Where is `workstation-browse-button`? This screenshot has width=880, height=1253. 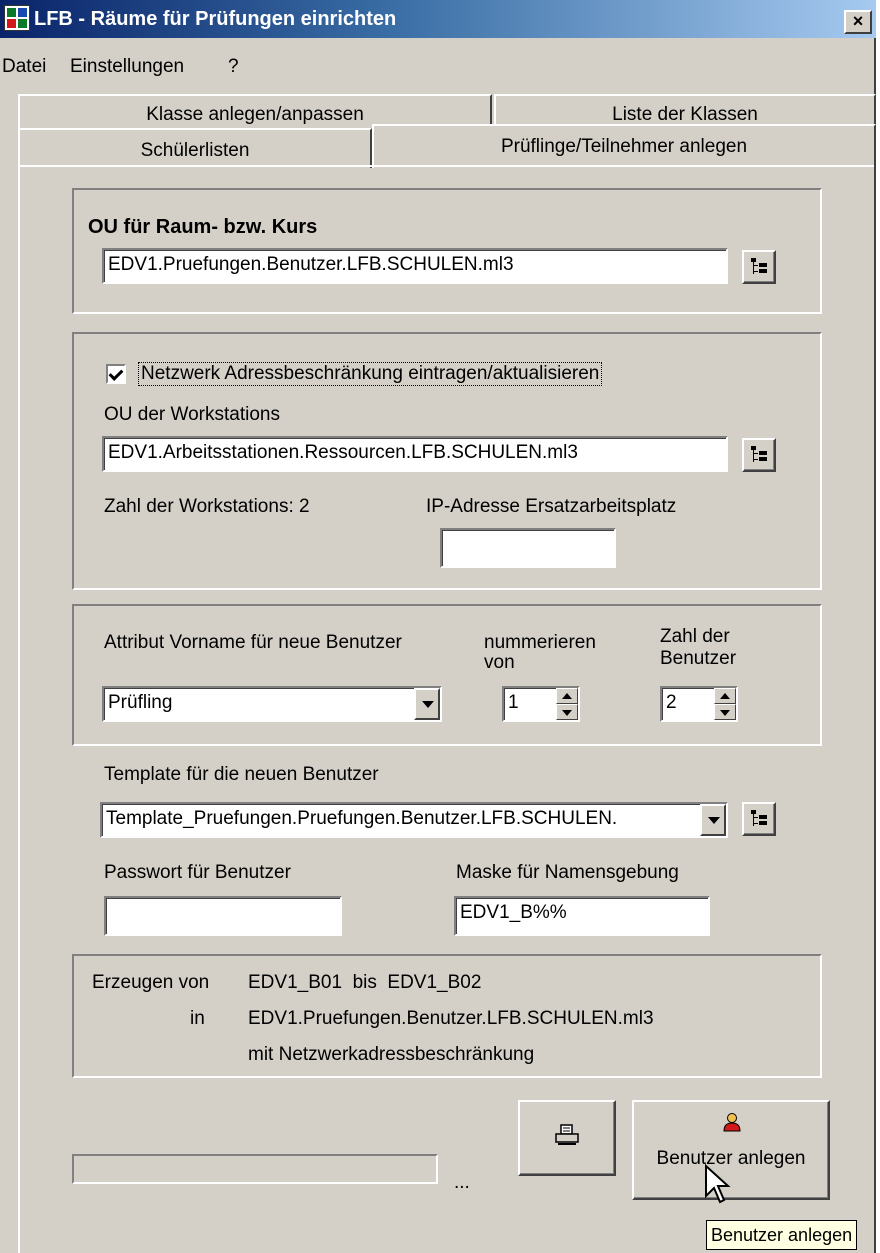 workstation-browse-button is located at coordinates (759, 455).